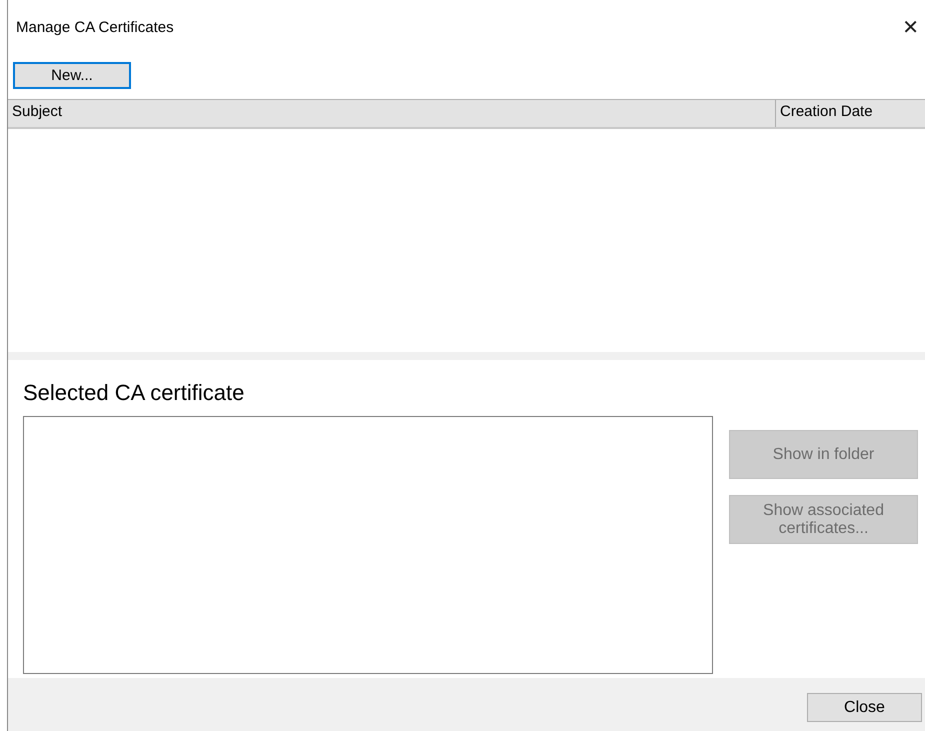  I want to click on section-heading: Selected CA certificate, so click(134, 393).